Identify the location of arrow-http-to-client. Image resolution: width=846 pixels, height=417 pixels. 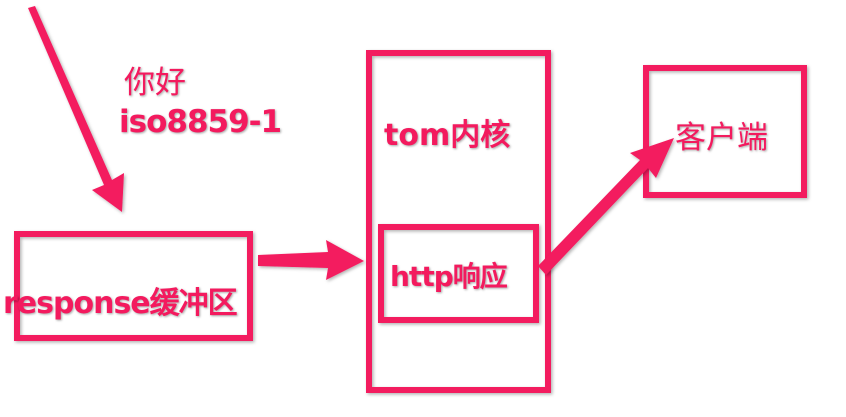
(606, 206).